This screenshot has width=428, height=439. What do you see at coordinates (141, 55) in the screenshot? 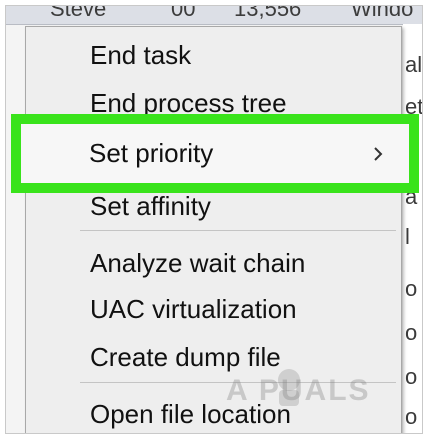
I see `menu-item-label: End task` at bounding box center [141, 55].